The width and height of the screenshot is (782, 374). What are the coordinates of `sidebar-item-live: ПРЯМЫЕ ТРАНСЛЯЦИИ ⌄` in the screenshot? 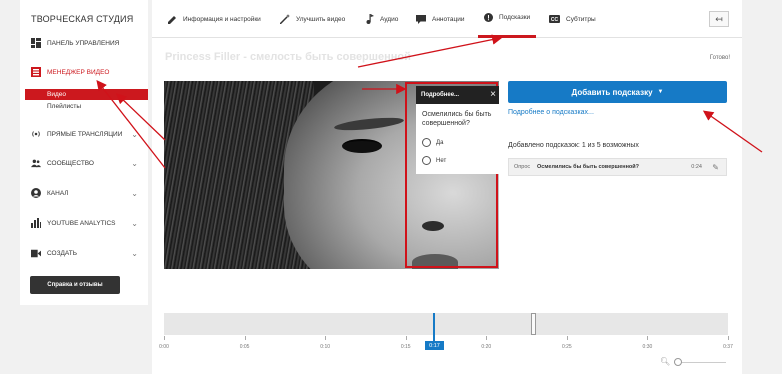 It's located at (84, 134).